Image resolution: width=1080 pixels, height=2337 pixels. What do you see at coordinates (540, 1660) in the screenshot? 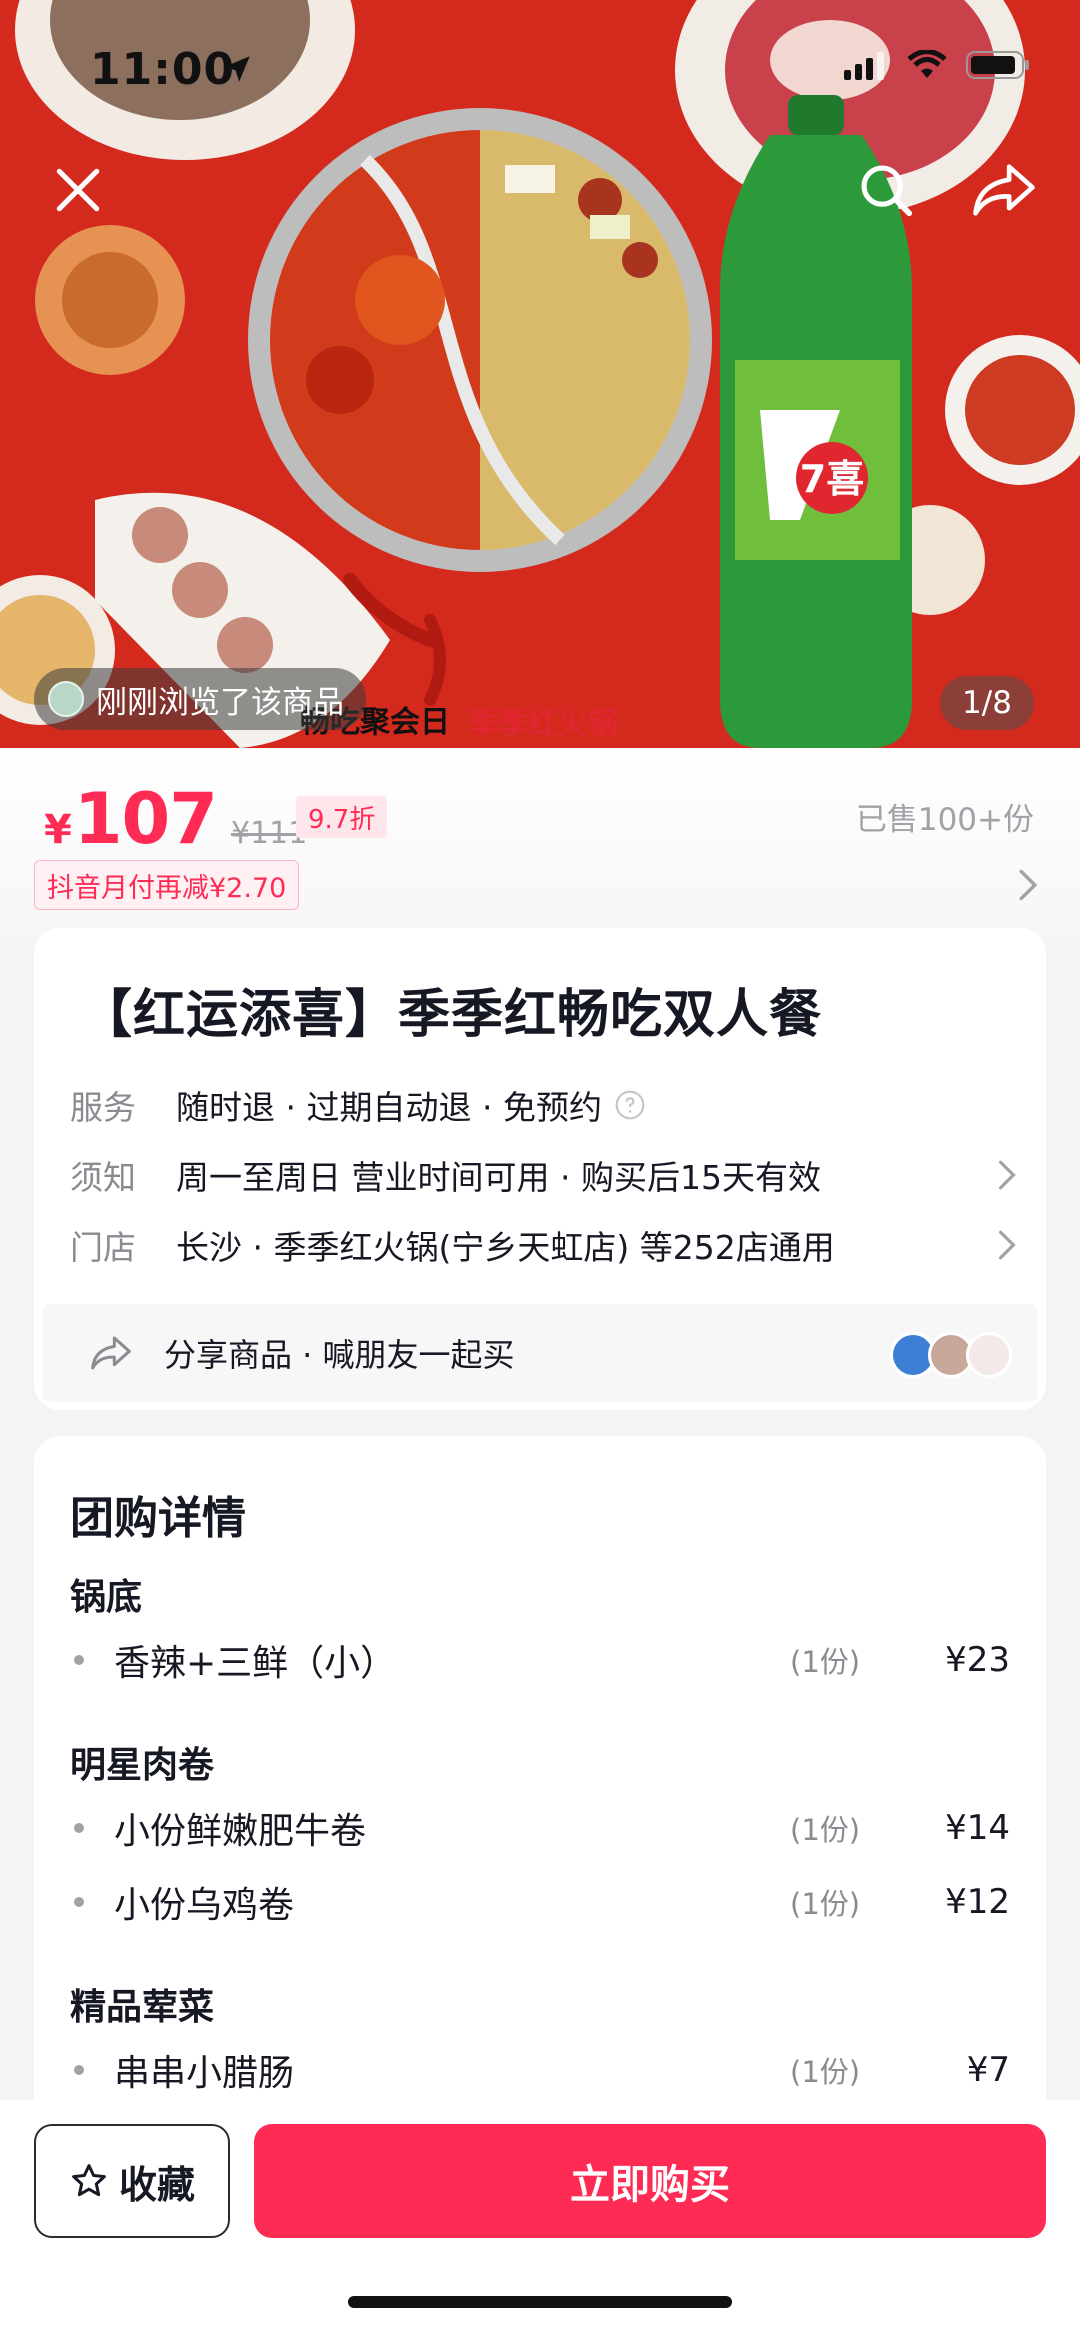
I see `list-item: 香辣+三鲜（小） (1份) ¥23` at bounding box center [540, 1660].